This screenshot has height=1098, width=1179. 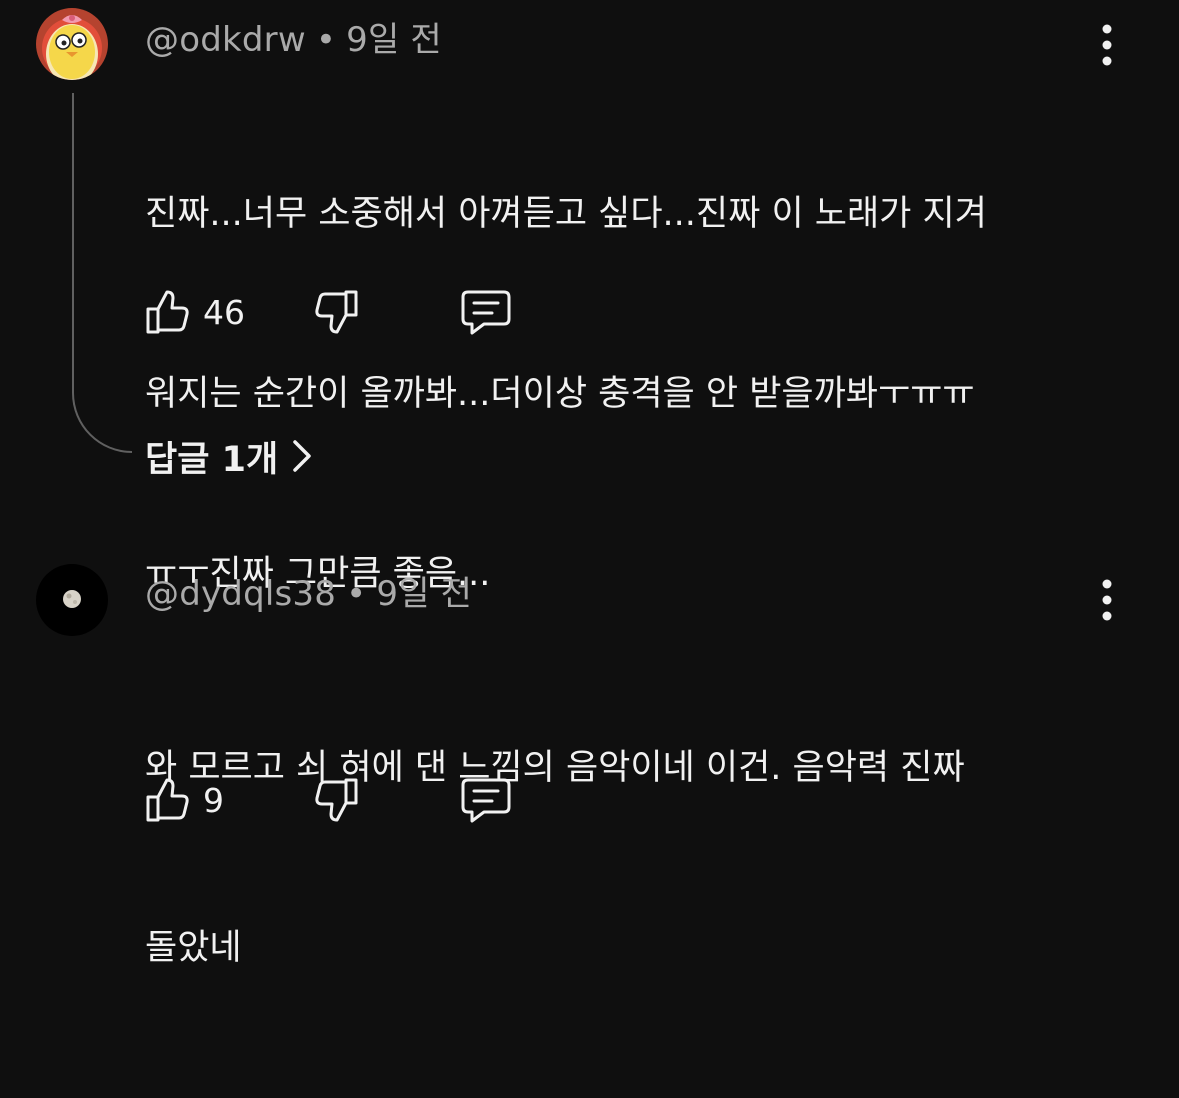 What do you see at coordinates (240, 594) in the screenshot?
I see `author-handle: @dydqls38` at bounding box center [240, 594].